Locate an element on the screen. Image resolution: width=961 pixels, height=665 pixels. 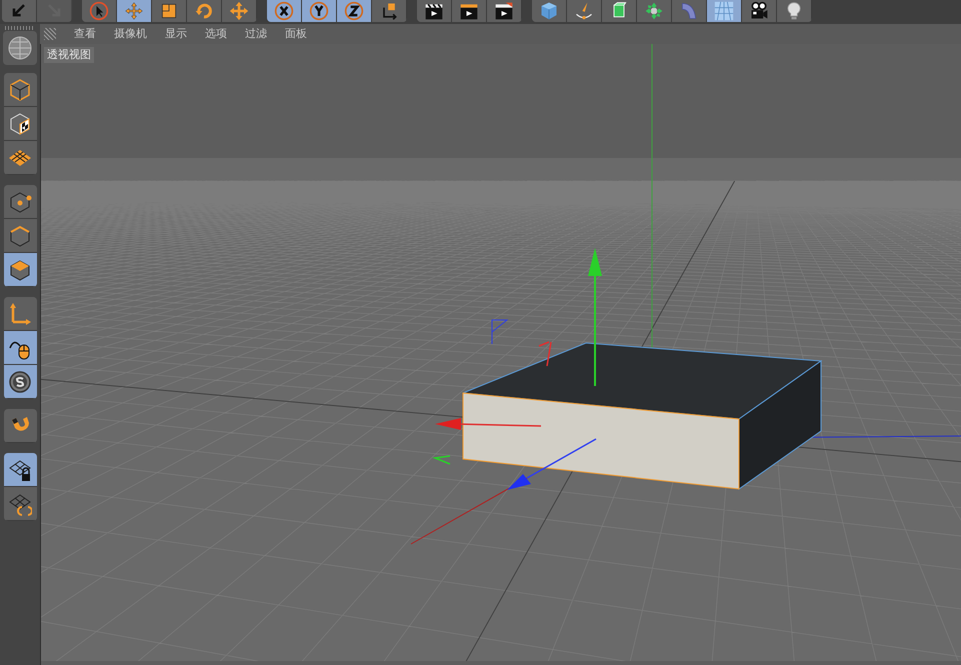
y-letter-icon is located at coordinates (319, 11).